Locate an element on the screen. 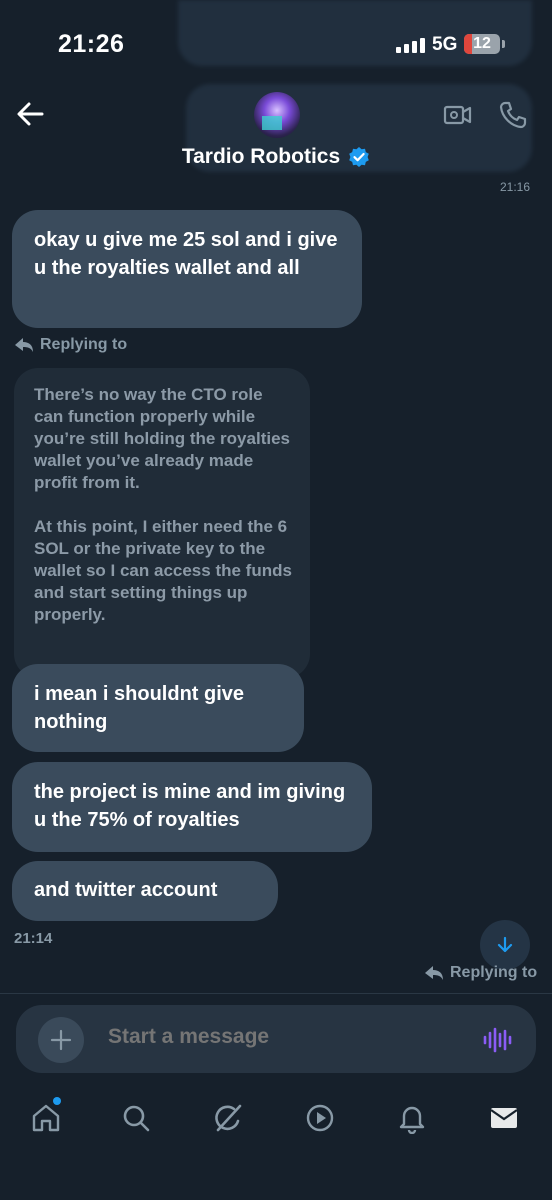 Image resolution: width=552 pixels, height=1200 pixels. search-icon is located at coordinates (136, 1118).